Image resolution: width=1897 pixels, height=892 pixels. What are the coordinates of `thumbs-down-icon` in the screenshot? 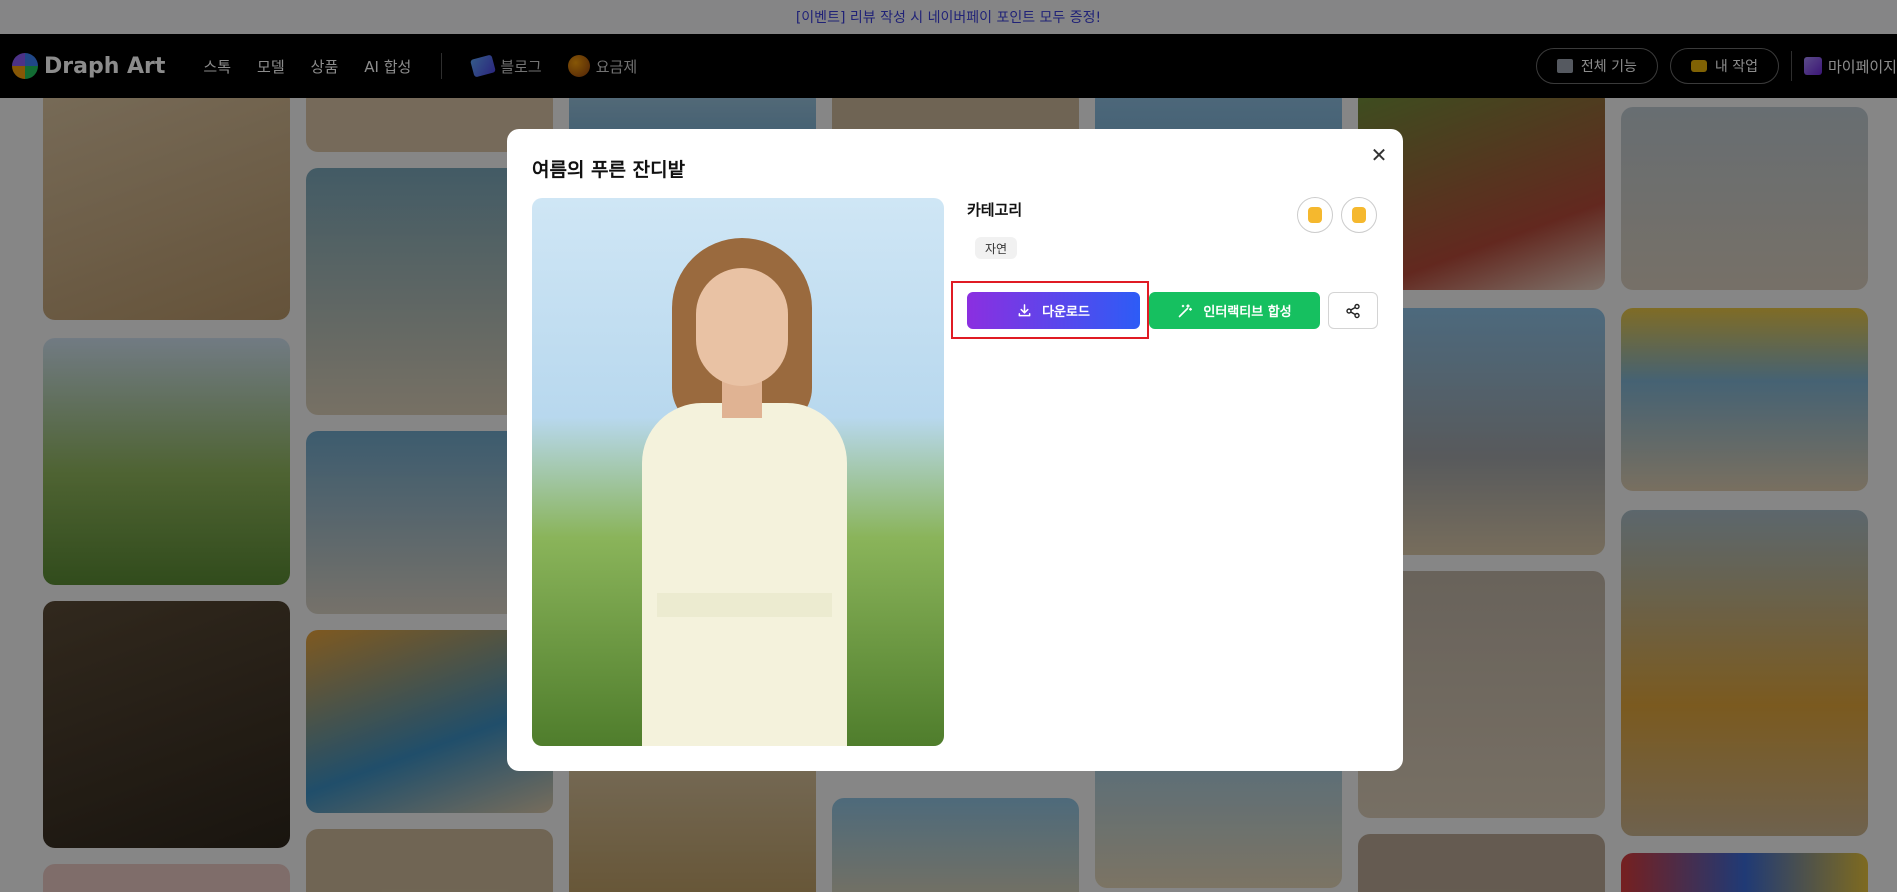 It's located at (1359, 215).